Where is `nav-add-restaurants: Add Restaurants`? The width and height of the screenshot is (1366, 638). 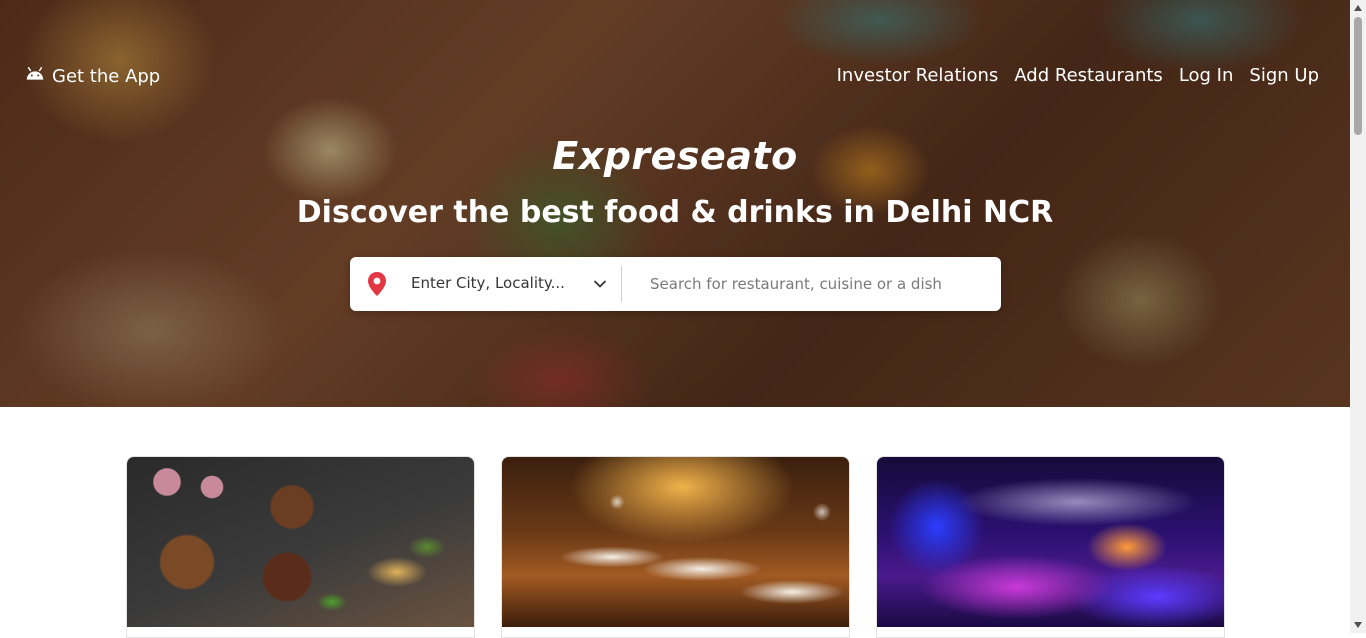 nav-add-restaurants: Add Restaurants is located at coordinates (1088, 75).